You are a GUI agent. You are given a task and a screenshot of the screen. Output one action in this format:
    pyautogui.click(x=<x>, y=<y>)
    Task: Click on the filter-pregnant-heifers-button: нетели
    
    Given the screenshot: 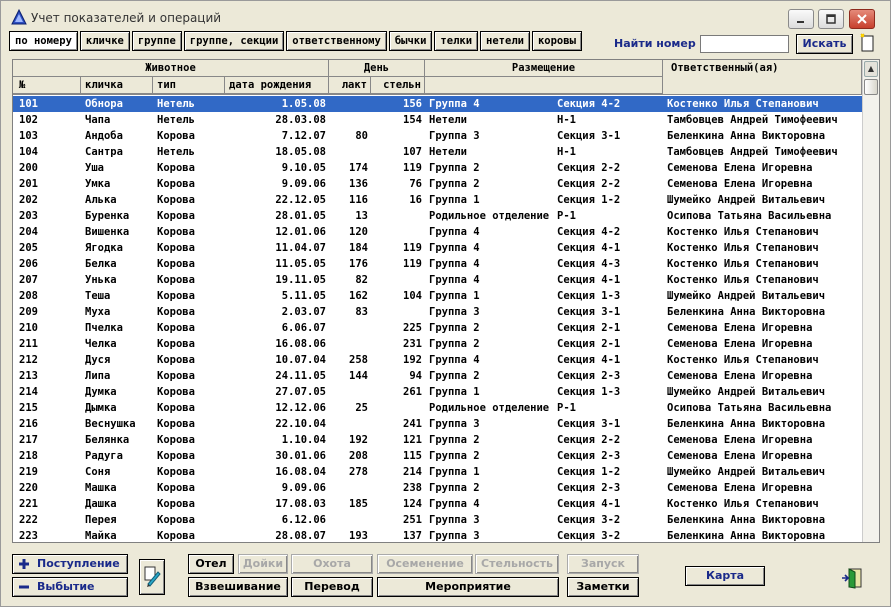 What is the action you would take?
    pyautogui.click(x=505, y=41)
    